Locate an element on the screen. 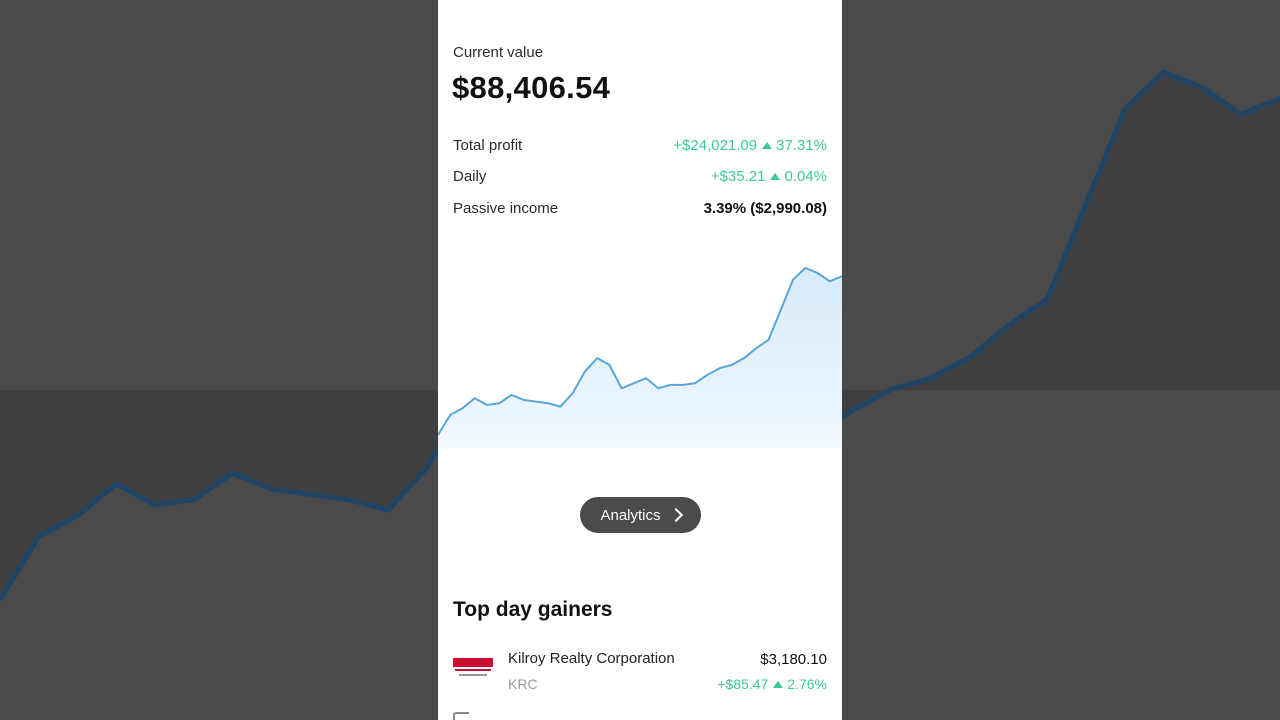 The image size is (1280, 720). analytics-button-label: Analytics is located at coordinates (630, 515).